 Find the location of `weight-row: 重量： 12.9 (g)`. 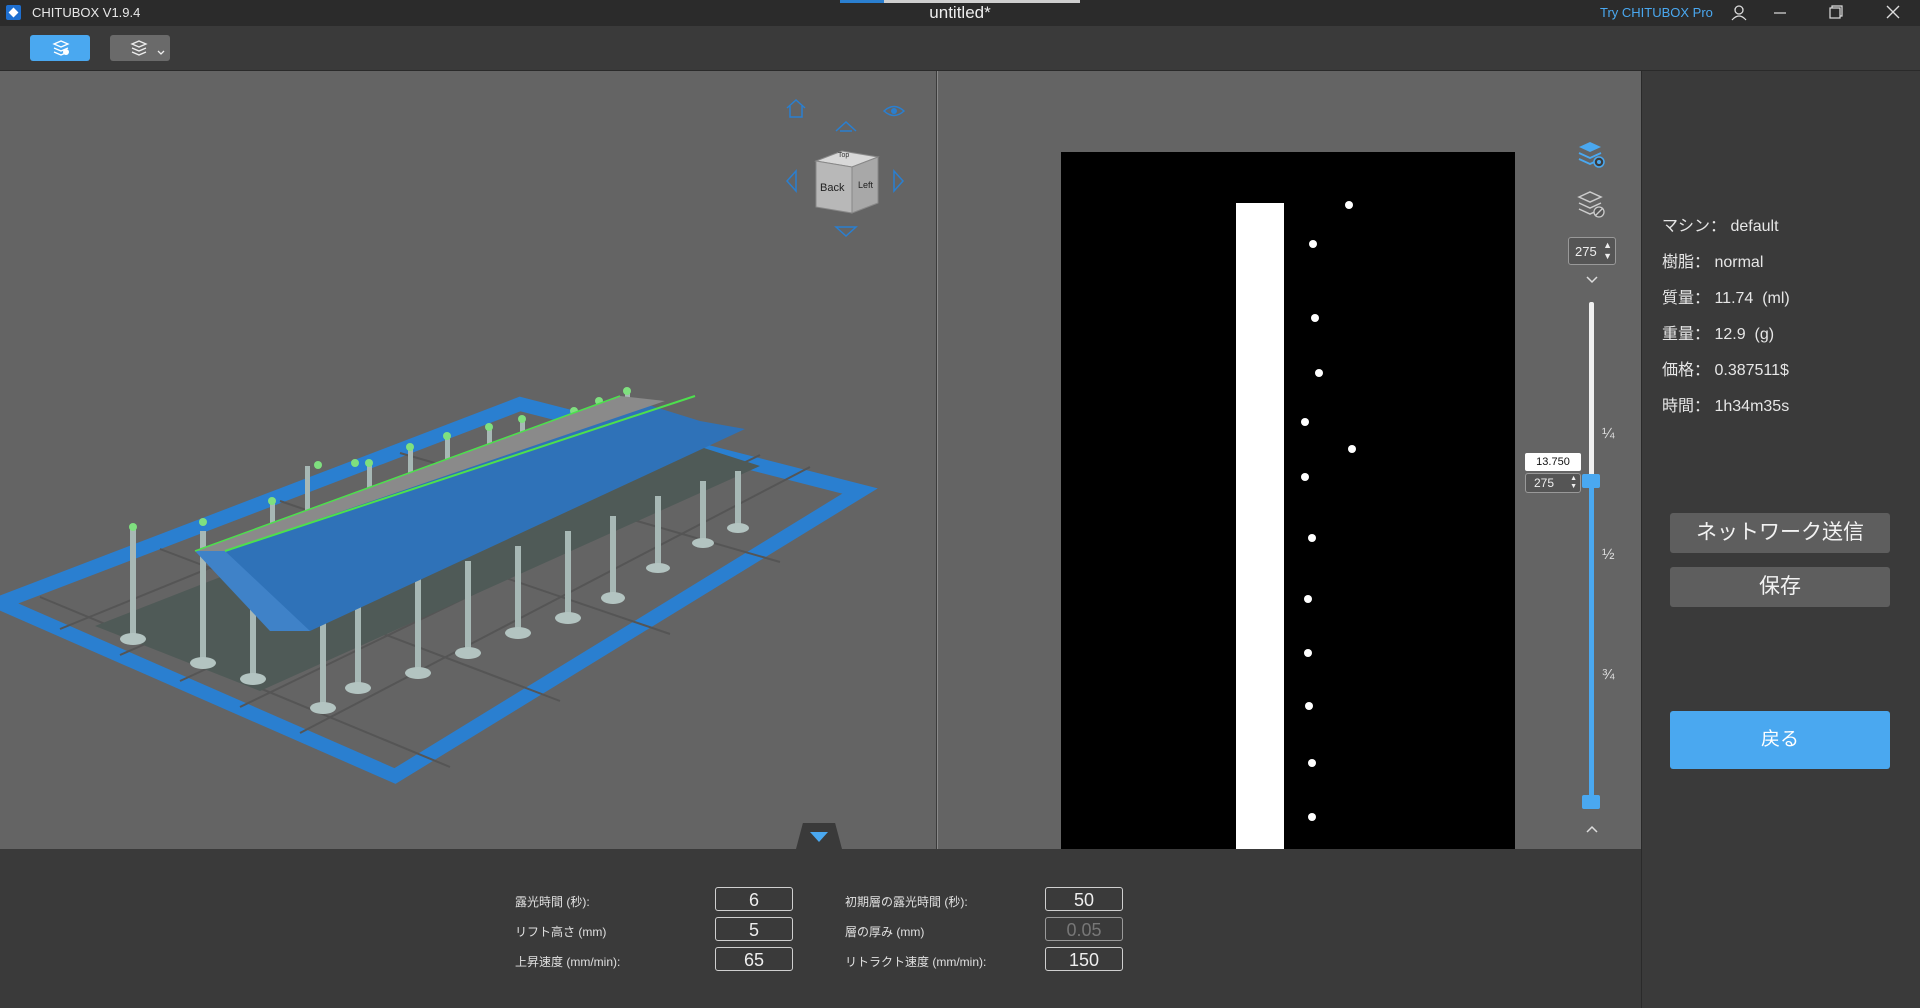

weight-row: 重量： 12.9 (g) is located at coordinates (1718, 332).